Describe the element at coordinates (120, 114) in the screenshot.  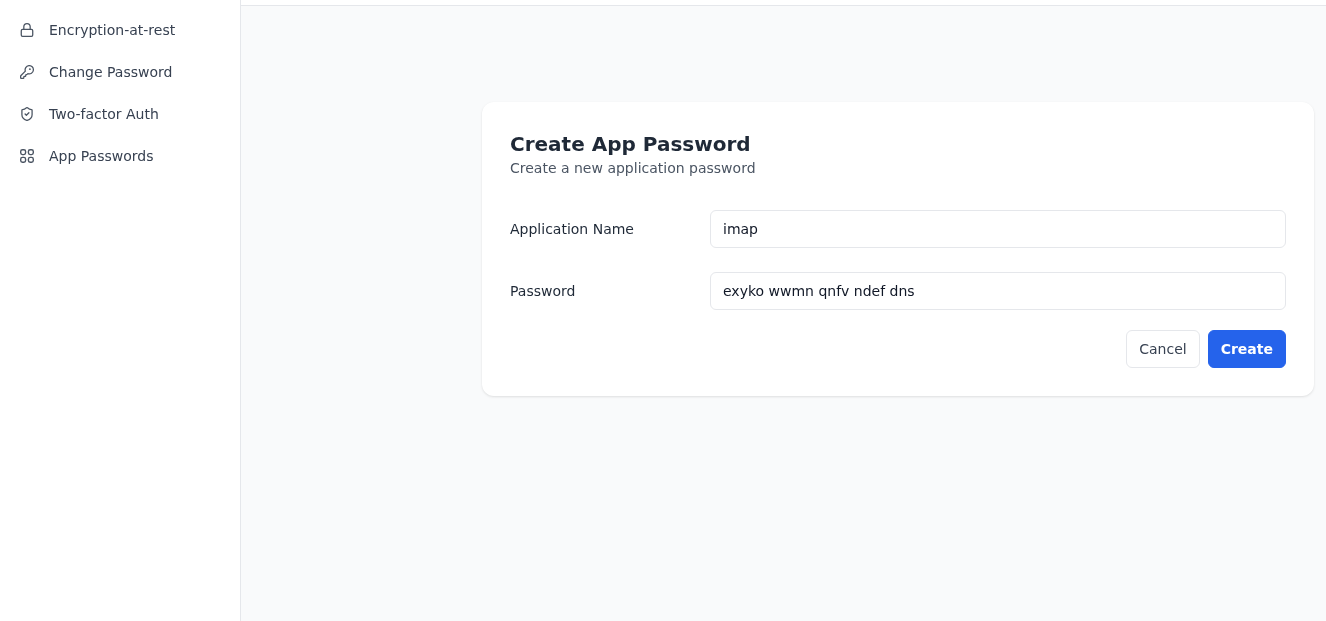
I see `sidebar-item: Two-factor Auth` at that location.